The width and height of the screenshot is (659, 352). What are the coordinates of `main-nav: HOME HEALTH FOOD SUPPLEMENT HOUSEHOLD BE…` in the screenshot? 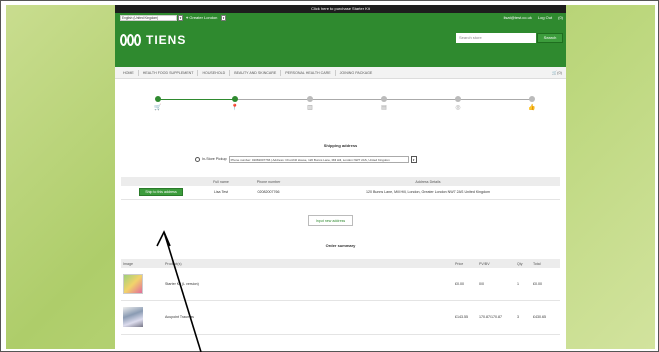 It's located at (340, 73).